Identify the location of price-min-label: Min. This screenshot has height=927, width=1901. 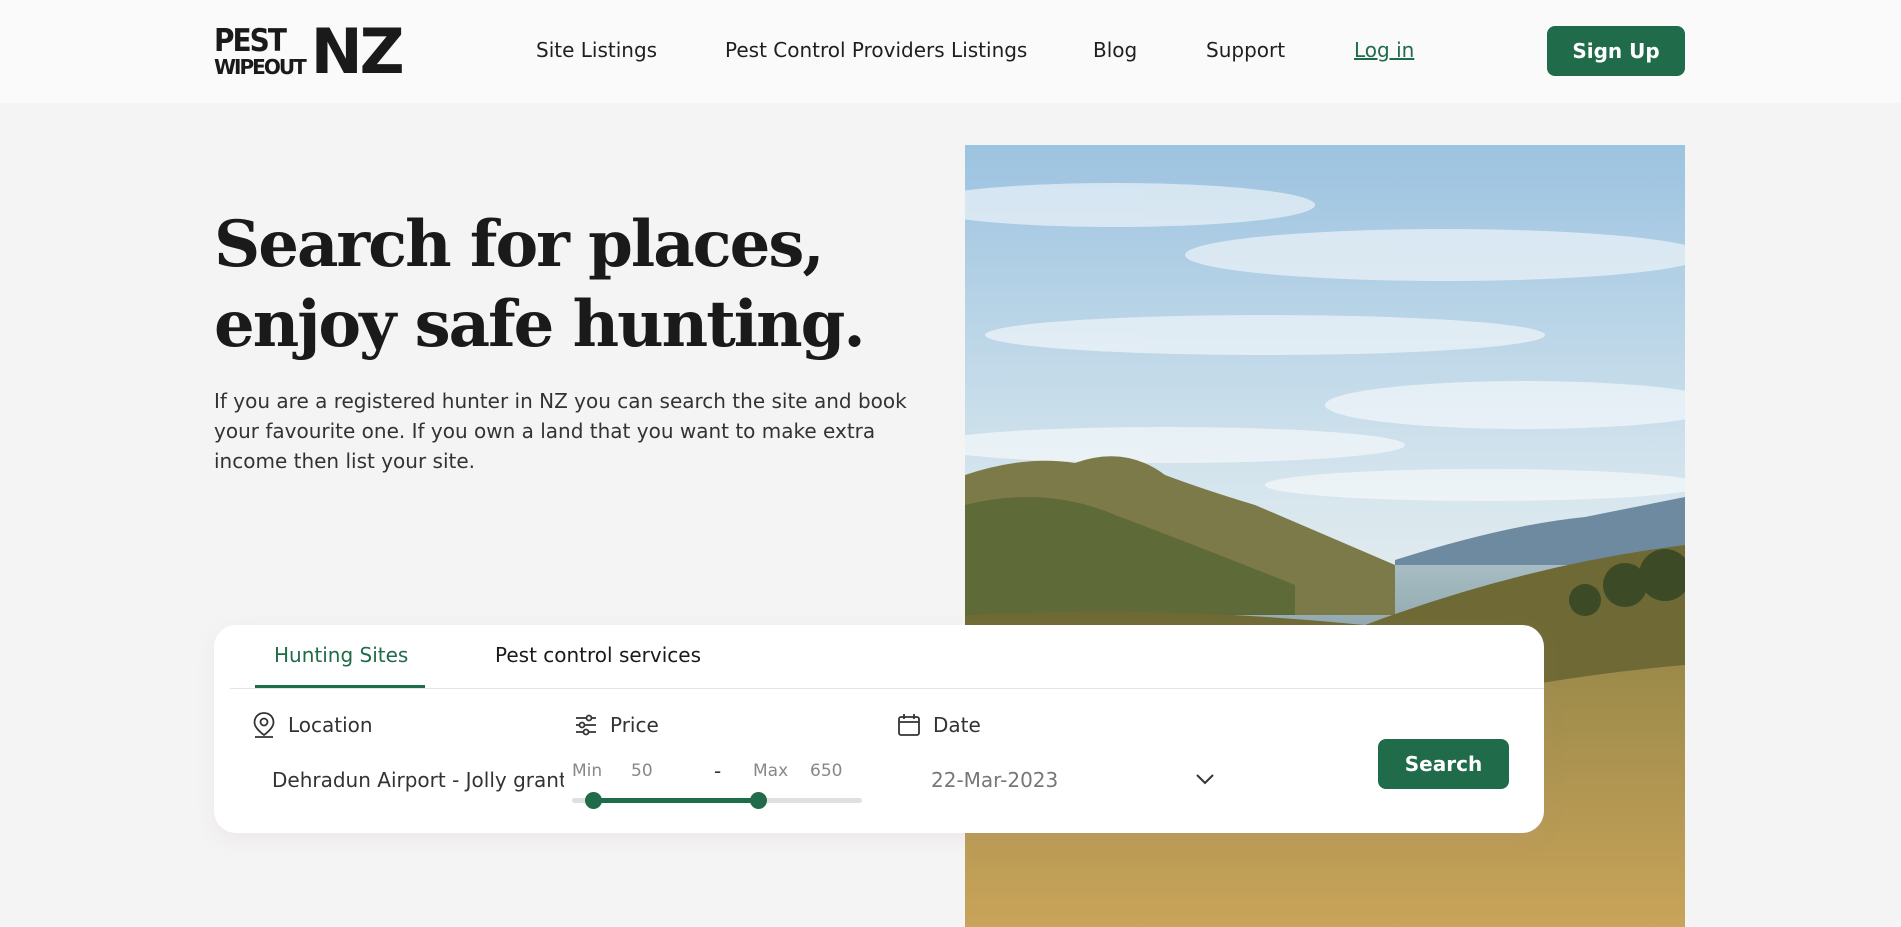
(587, 771).